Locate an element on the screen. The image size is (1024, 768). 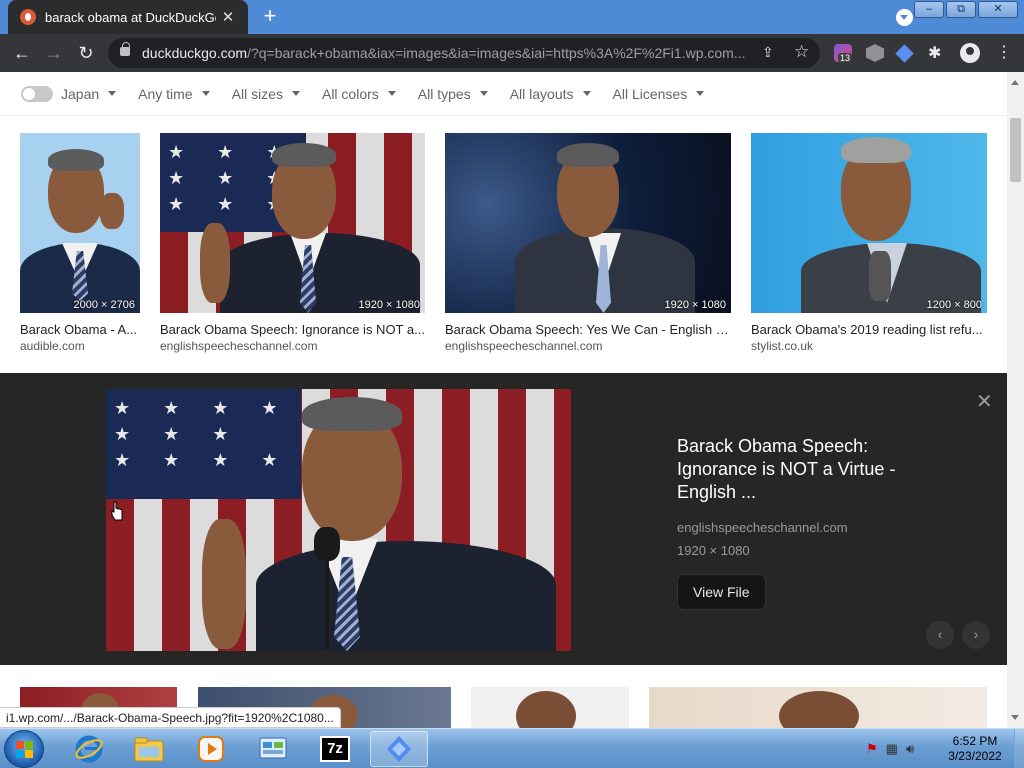
lock-icon is located at coordinates (125, 49).